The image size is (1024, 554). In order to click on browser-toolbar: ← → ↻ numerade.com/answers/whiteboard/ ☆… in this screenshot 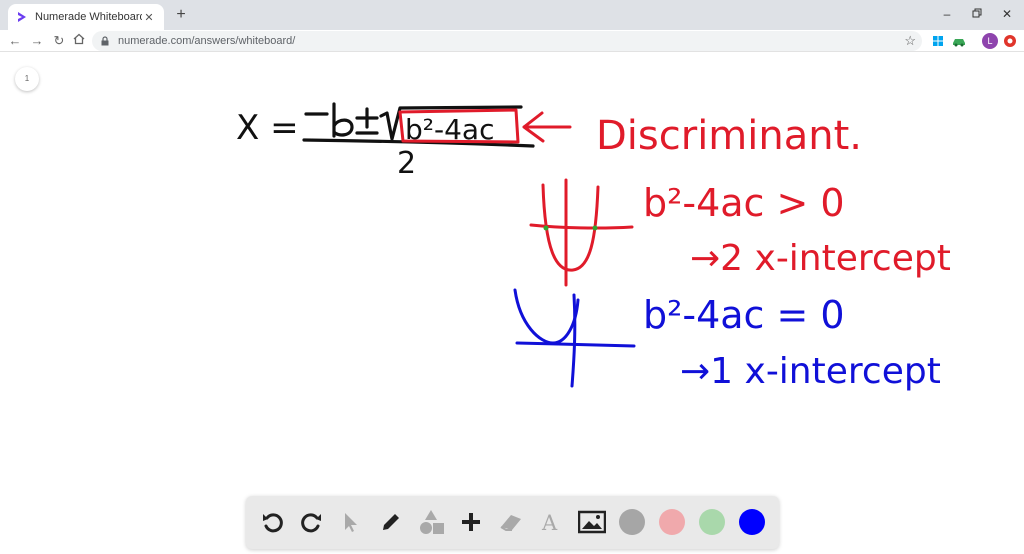, I will do `click(512, 41)`.